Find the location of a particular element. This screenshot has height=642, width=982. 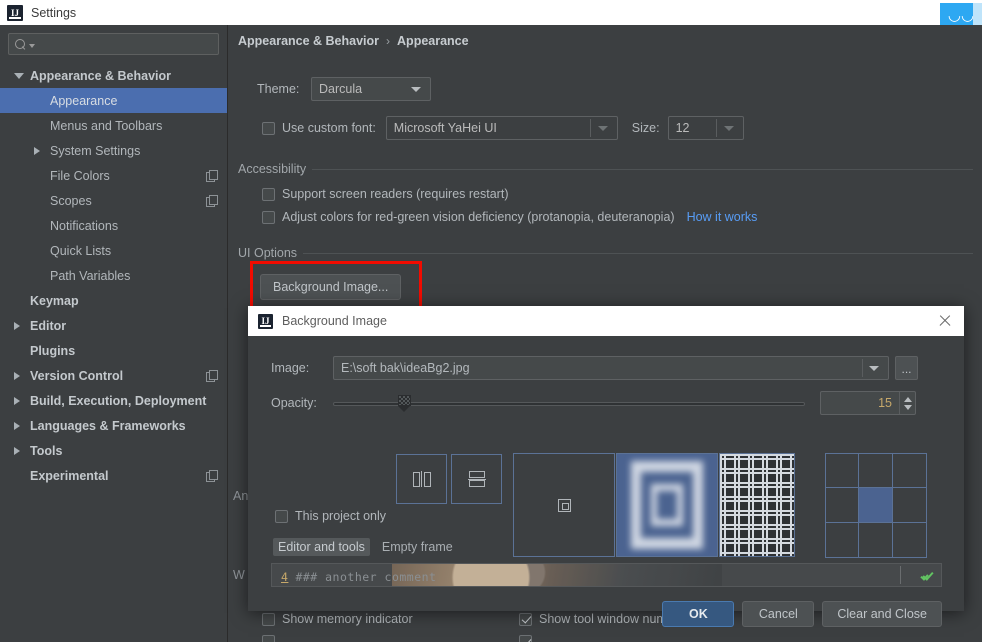

target-empty-frame-option: Empty frame is located at coordinates (417, 547).